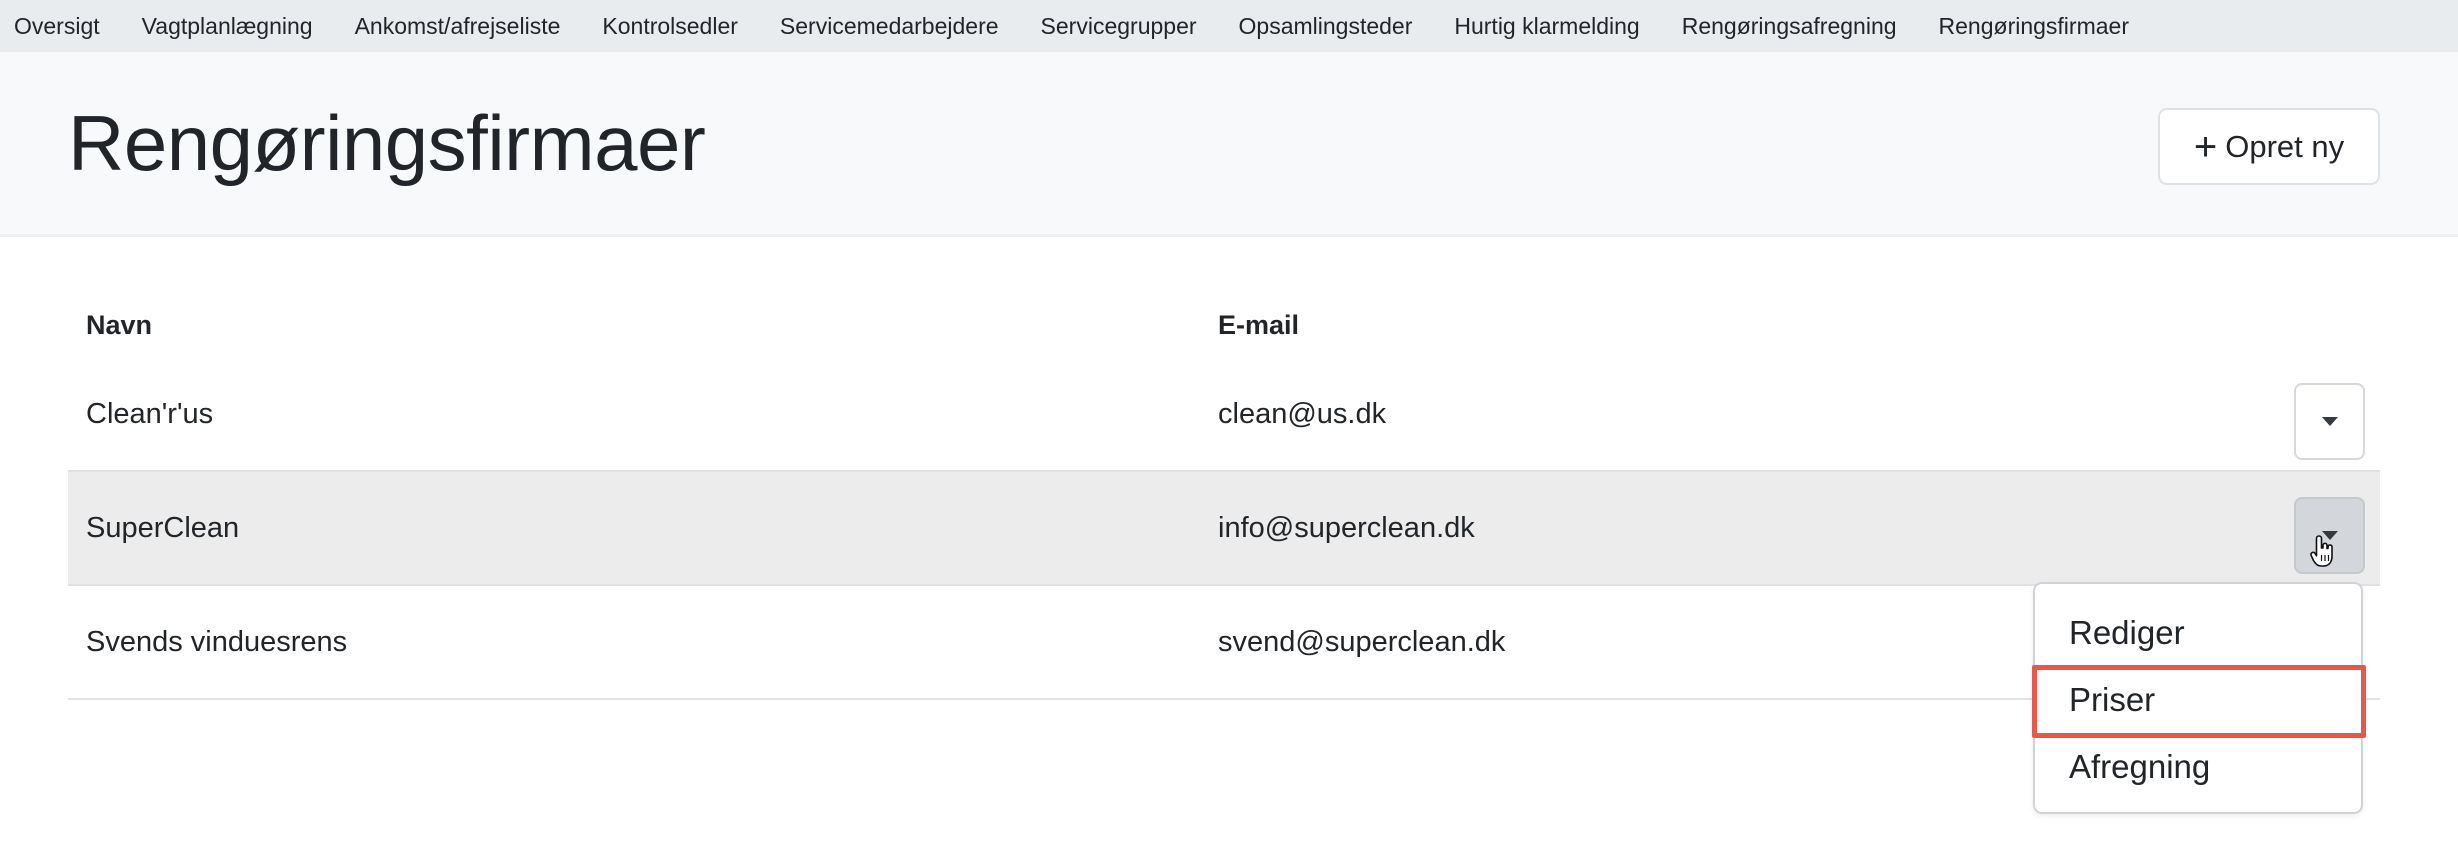 Image resolution: width=2458 pixels, height=854 pixels. I want to click on hand-cursor-icon, so click(2321, 551).